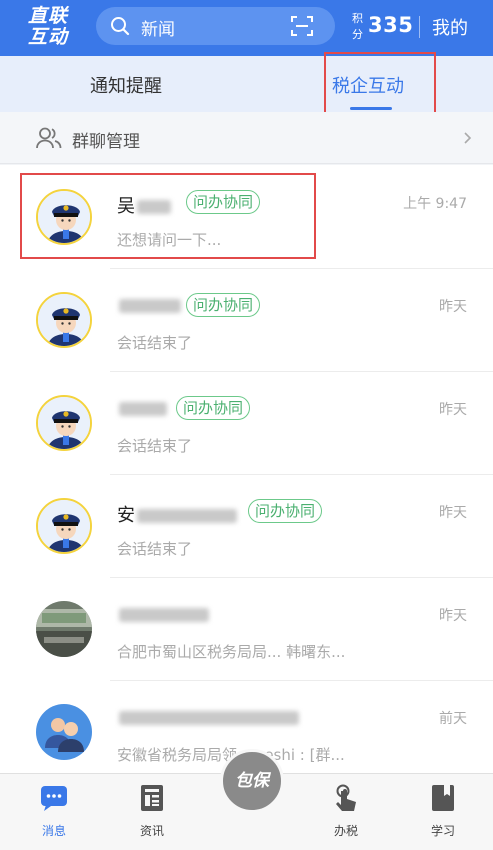 The image size is (493, 850). What do you see at coordinates (106, 142) in the screenshot?
I see `group-chat-management-label: 群聊管理` at bounding box center [106, 142].